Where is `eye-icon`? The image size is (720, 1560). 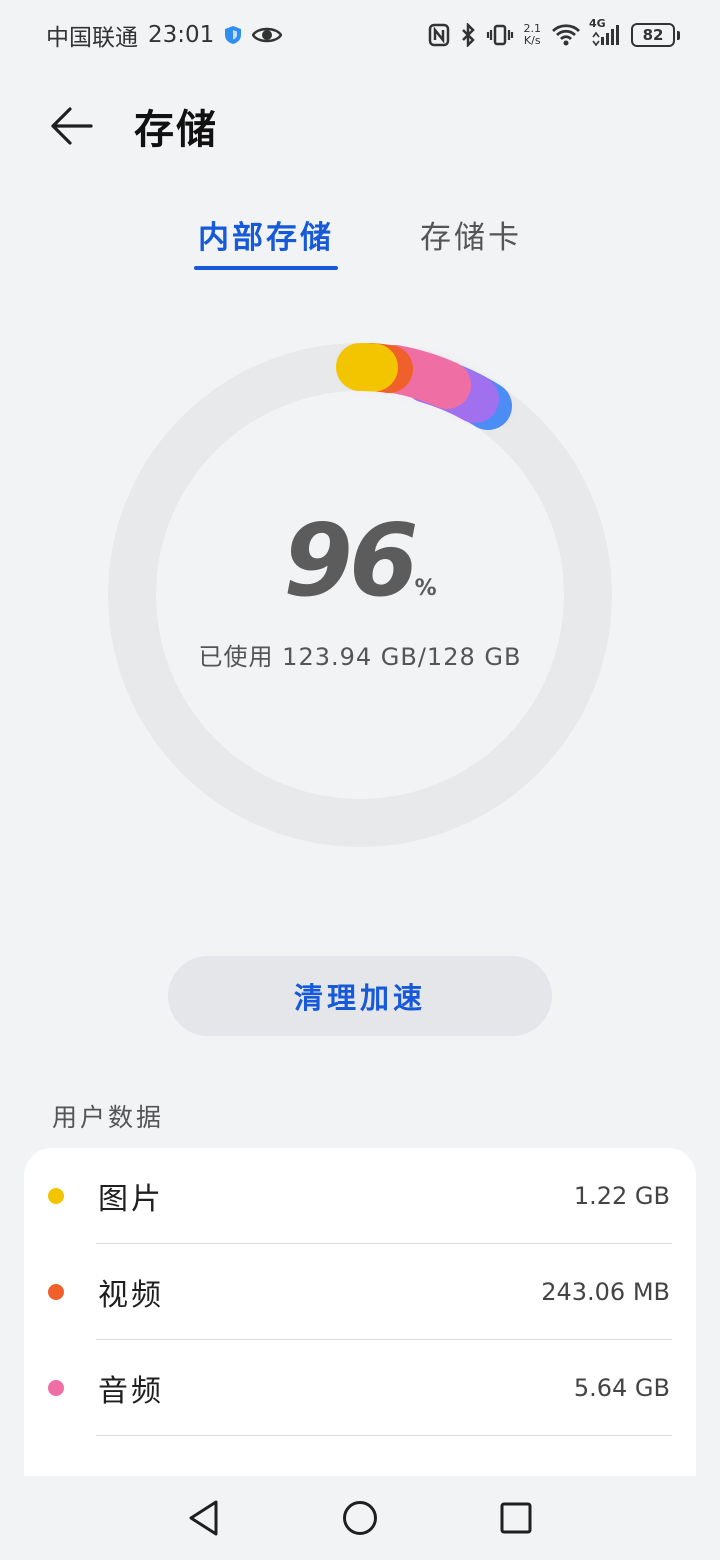
eye-icon is located at coordinates (267, 35).